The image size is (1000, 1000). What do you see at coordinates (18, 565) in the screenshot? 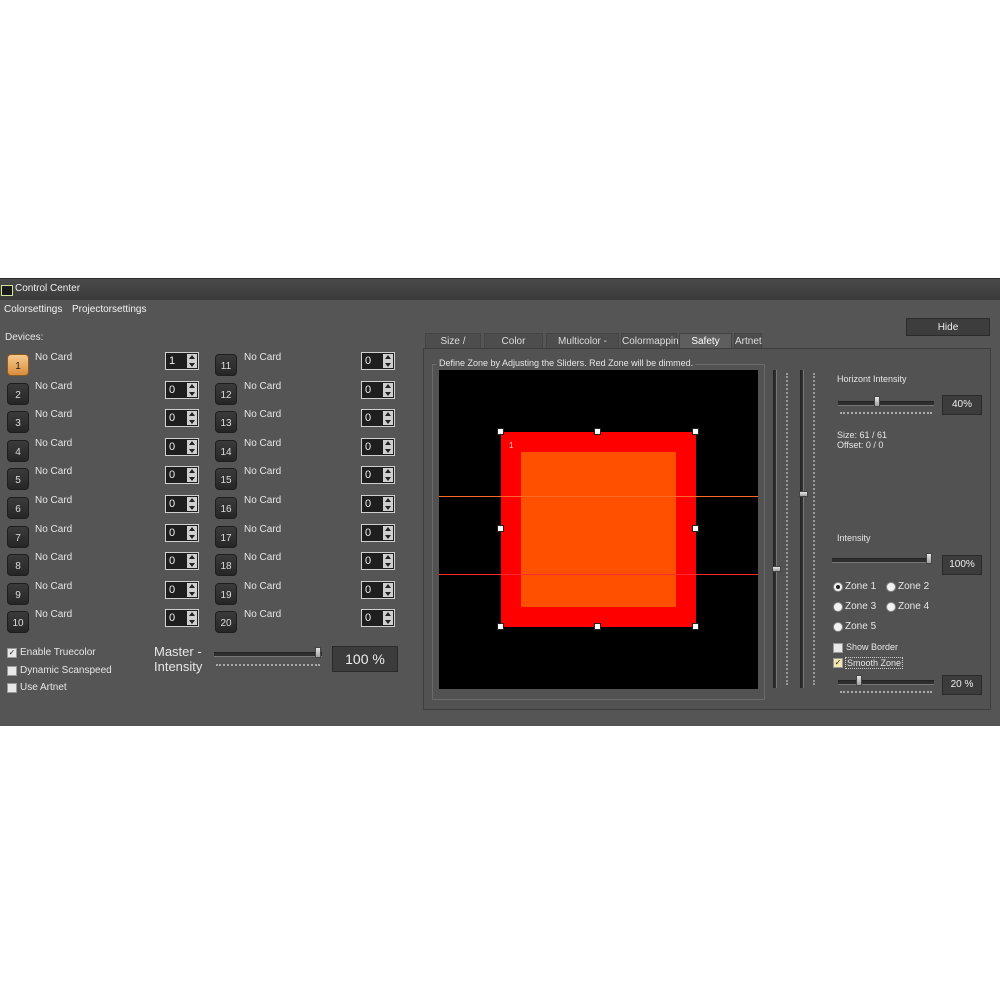
I see `device-button-8: 8` at bounding box center [18, 565].